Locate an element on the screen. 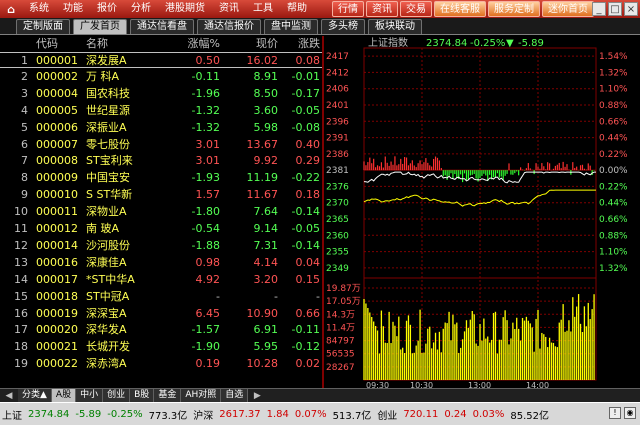 This screenshot has width=640, height=425. menu-item-6: 工具 is located at coordinates (263, 9).